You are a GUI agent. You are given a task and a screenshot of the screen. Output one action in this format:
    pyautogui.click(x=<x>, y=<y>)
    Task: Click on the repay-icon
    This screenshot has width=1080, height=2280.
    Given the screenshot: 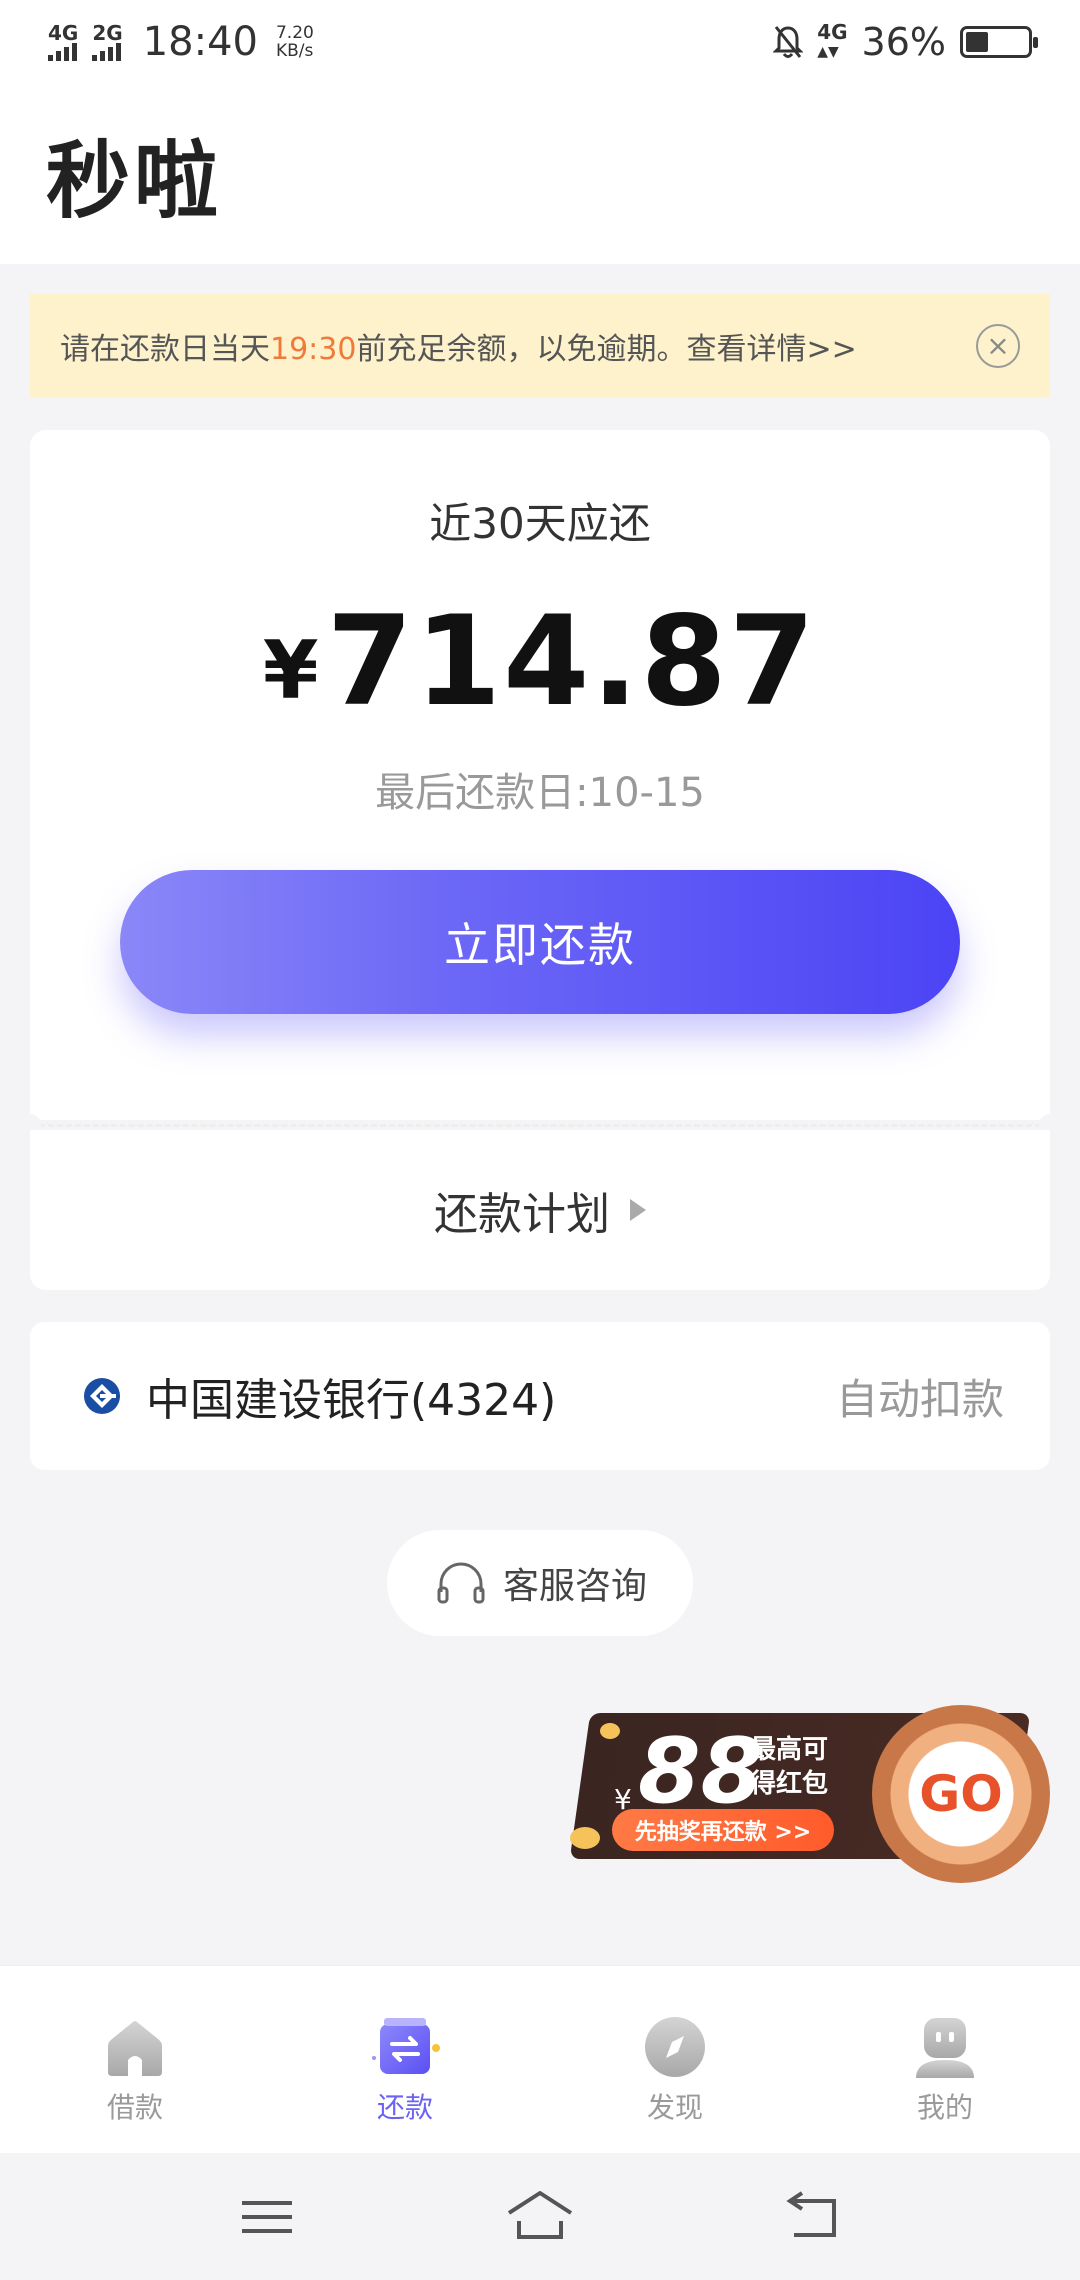 What is the action you would take?
    pyautogui.click(x=406, y=2046)
    